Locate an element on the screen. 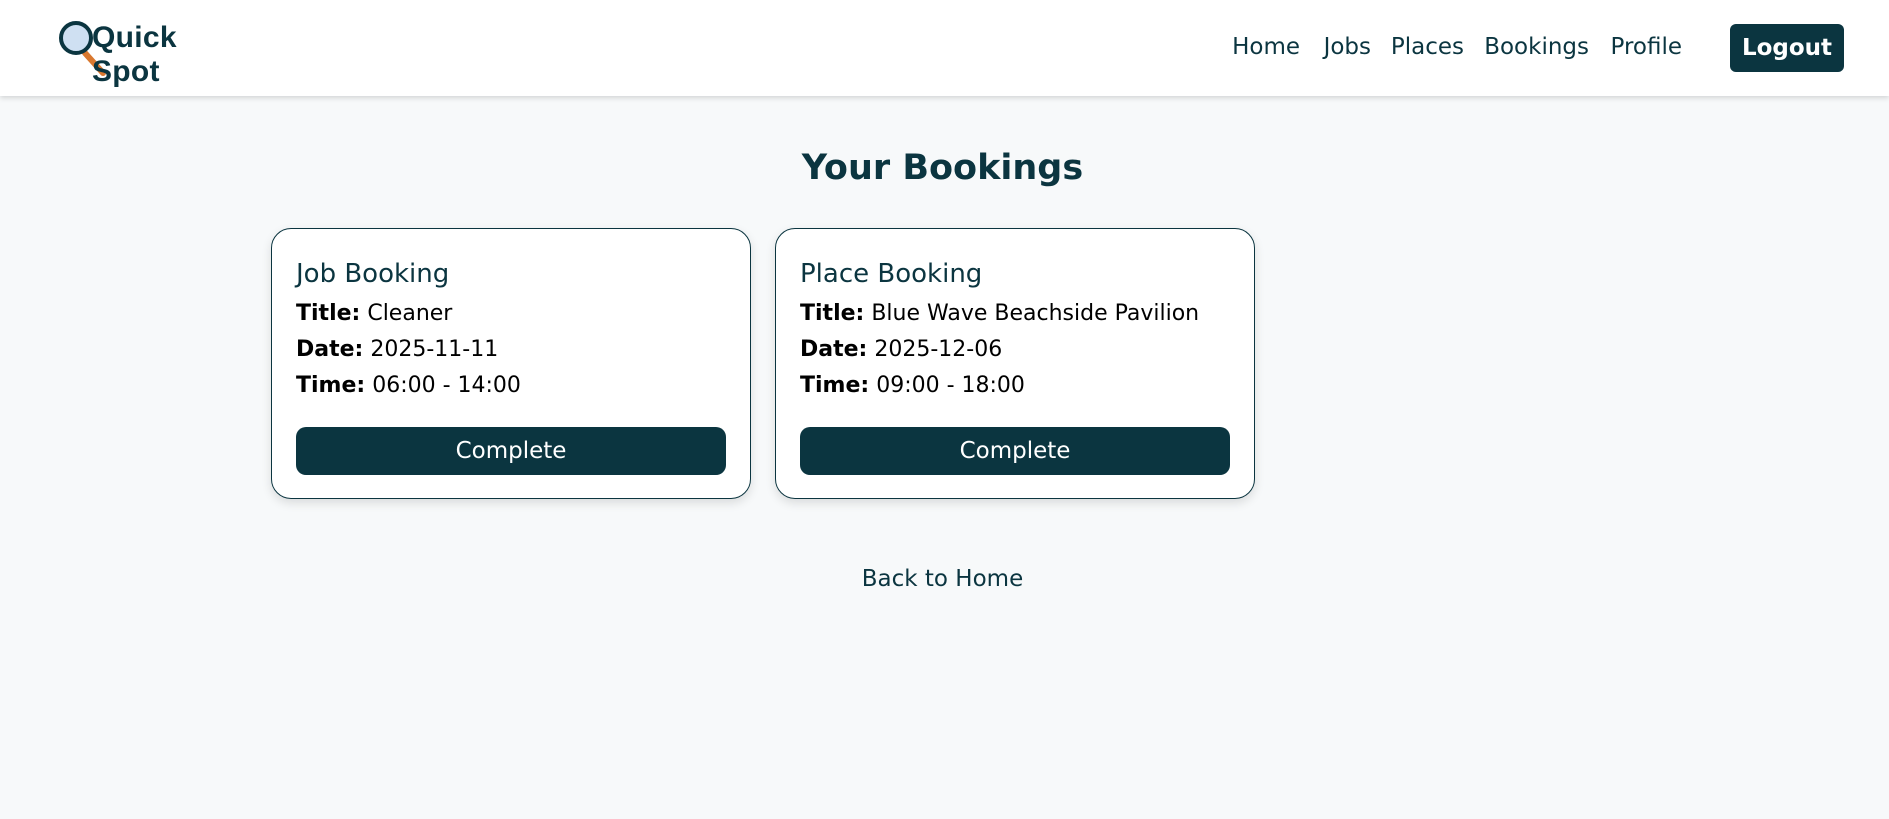  booking-time-value: 06:00 - 14:00 is located at coordinates (446, 385).